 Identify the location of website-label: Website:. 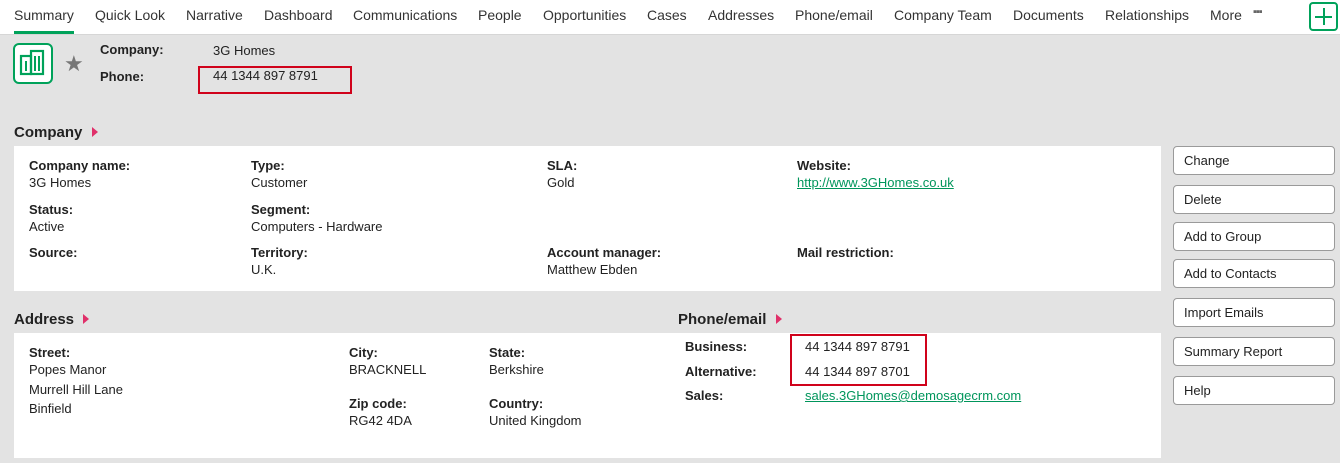
(824, 165).